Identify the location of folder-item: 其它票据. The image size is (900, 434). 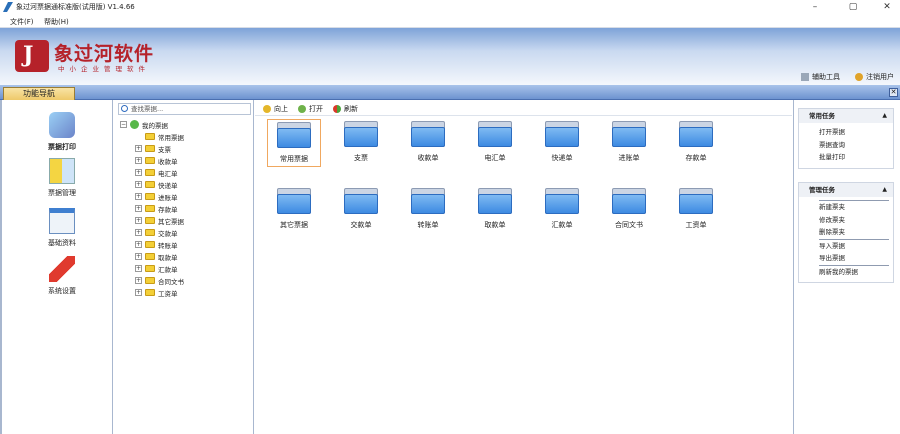
(294, 208).